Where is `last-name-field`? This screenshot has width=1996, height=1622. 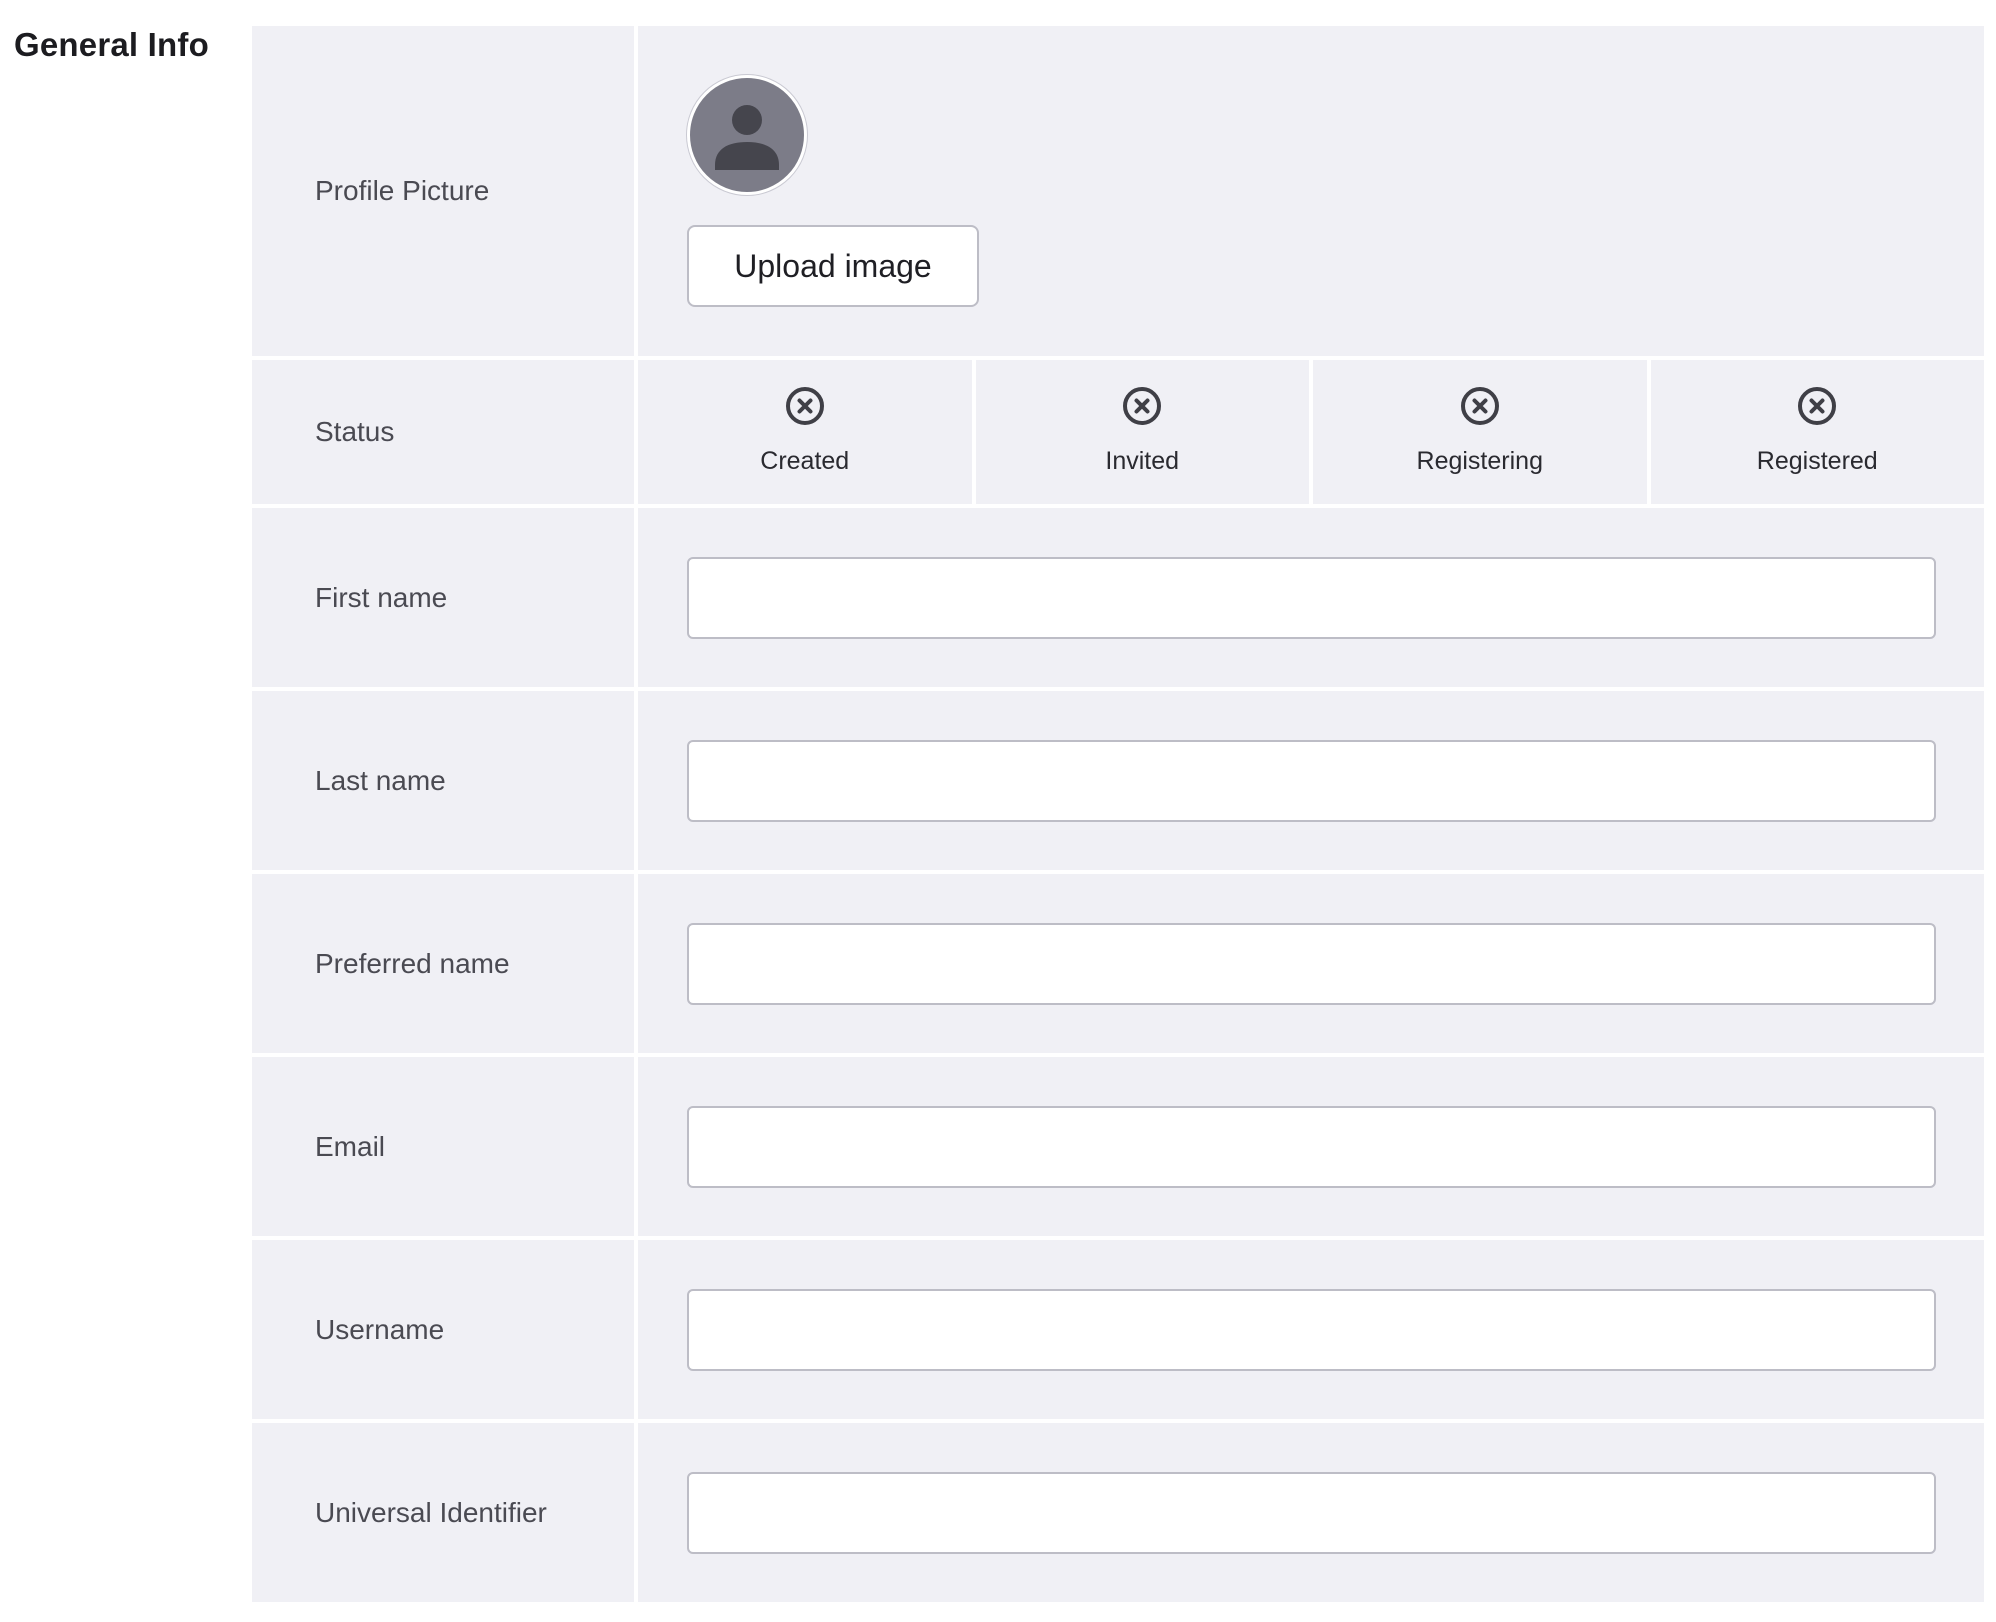
last-name-field is located at coordinates (1311, 780).